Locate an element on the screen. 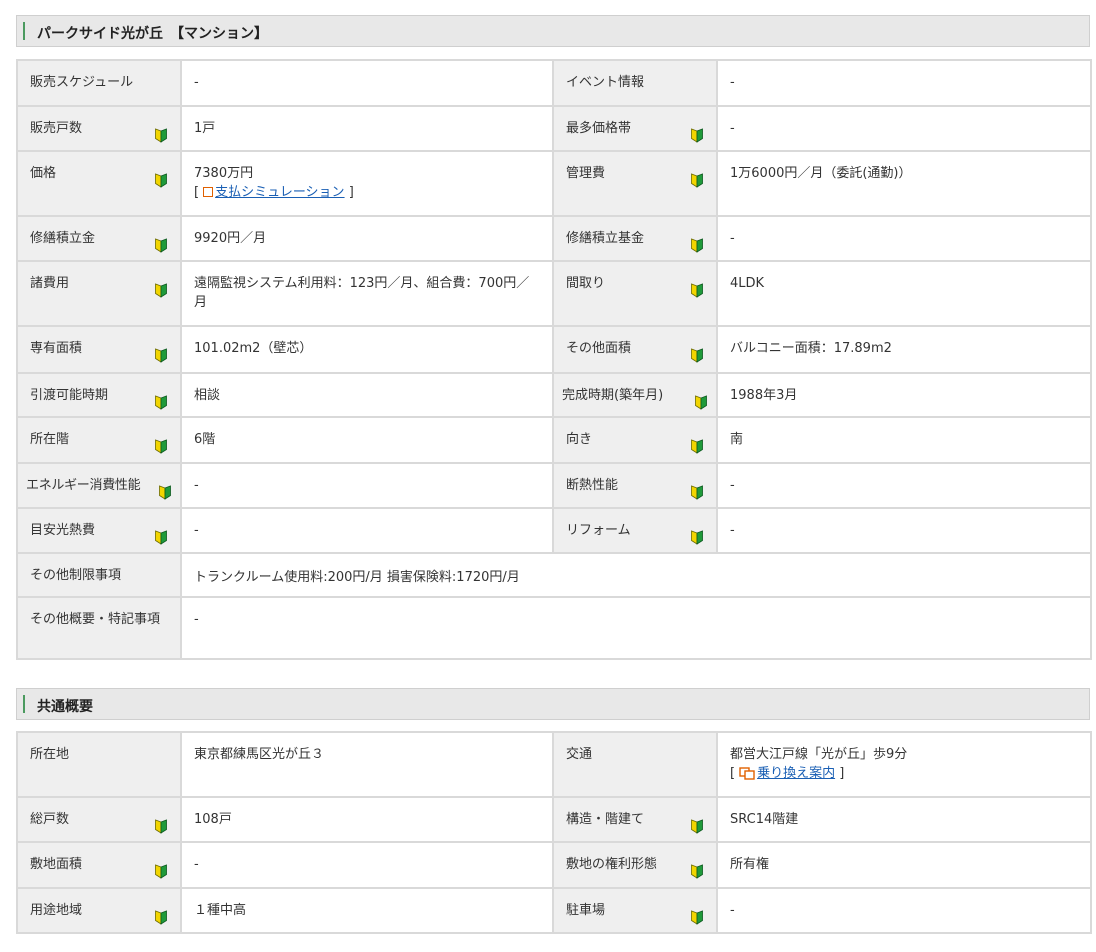 The height and width of the screenshot is (952, 1096). access-value: 都営大江戸線「光が丘」歩9分 is located at coordinates (819, 754).